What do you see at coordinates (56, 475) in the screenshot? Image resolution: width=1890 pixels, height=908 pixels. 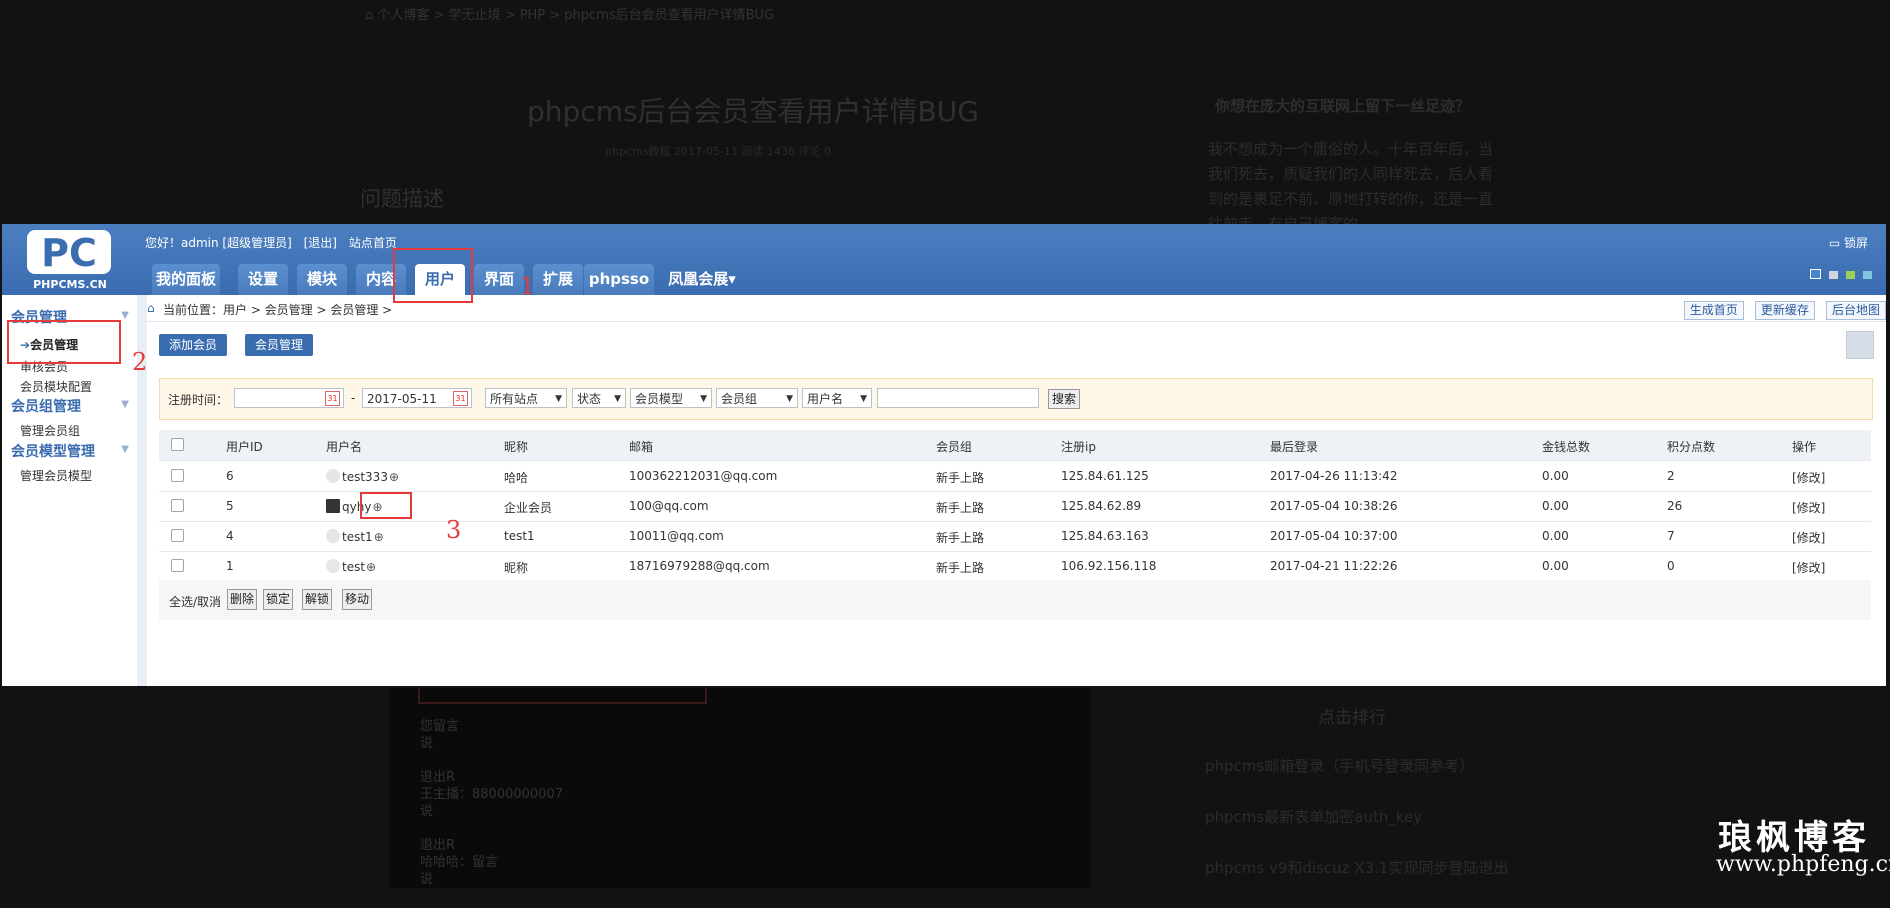 I see `sidebar-item-manage-models: 管理会员模型` at bounding box center [56, 475].